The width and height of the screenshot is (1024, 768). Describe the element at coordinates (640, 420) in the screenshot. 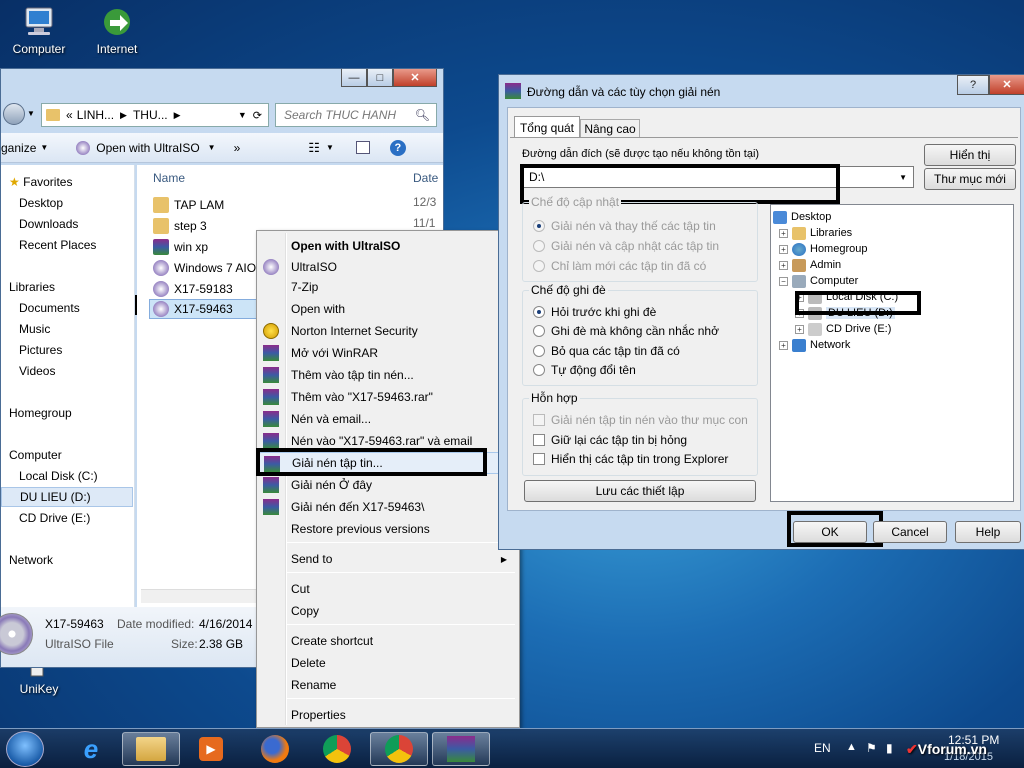

I see `misc-option-subfolder: Giải nén tập tin nén vào thư mục con` at that location.